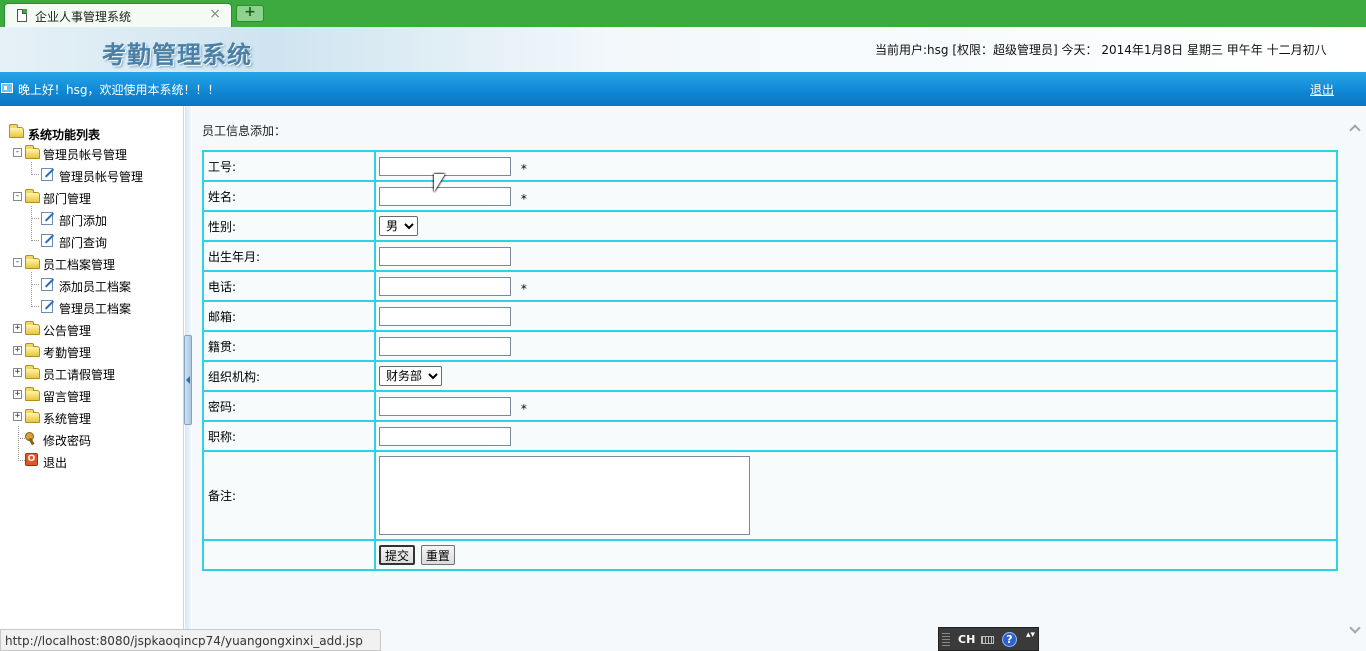 The width and height of the screenshot is (1366, 651). What do you see at coordinates (445, 286) in the screenshot?
I see `phone-input` at bounding box center [445, 286].